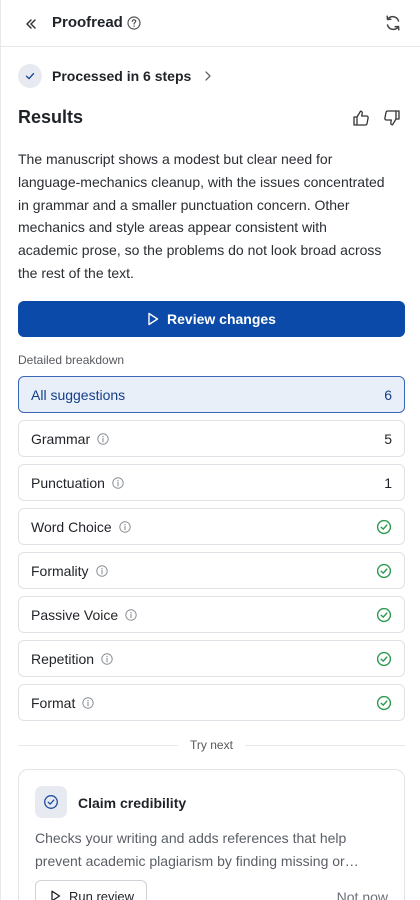 Image resolution: width=420 pixels, height=900 pixels. Describe the element at coordinates (362, 894) in the screenshot. I see `not-now-button: Not now` at that location.